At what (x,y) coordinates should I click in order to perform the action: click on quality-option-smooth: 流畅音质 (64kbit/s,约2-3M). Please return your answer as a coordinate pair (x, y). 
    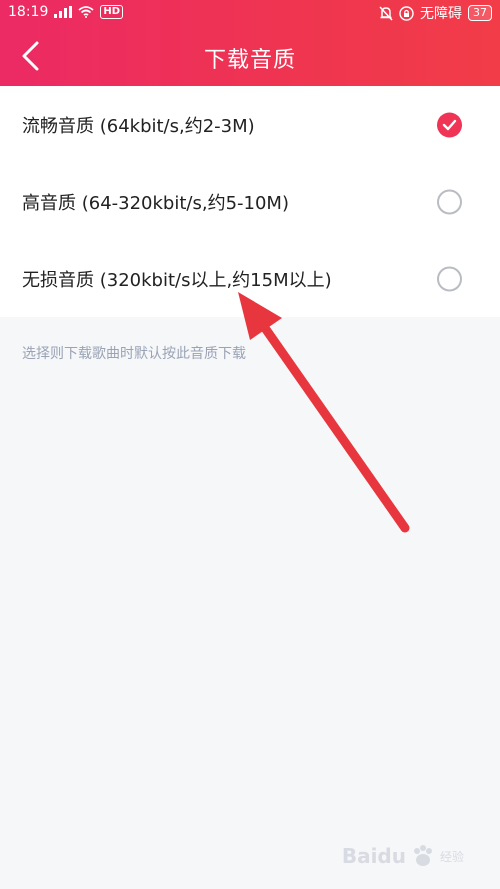
    Looking at the image, I should click on (250, 124).